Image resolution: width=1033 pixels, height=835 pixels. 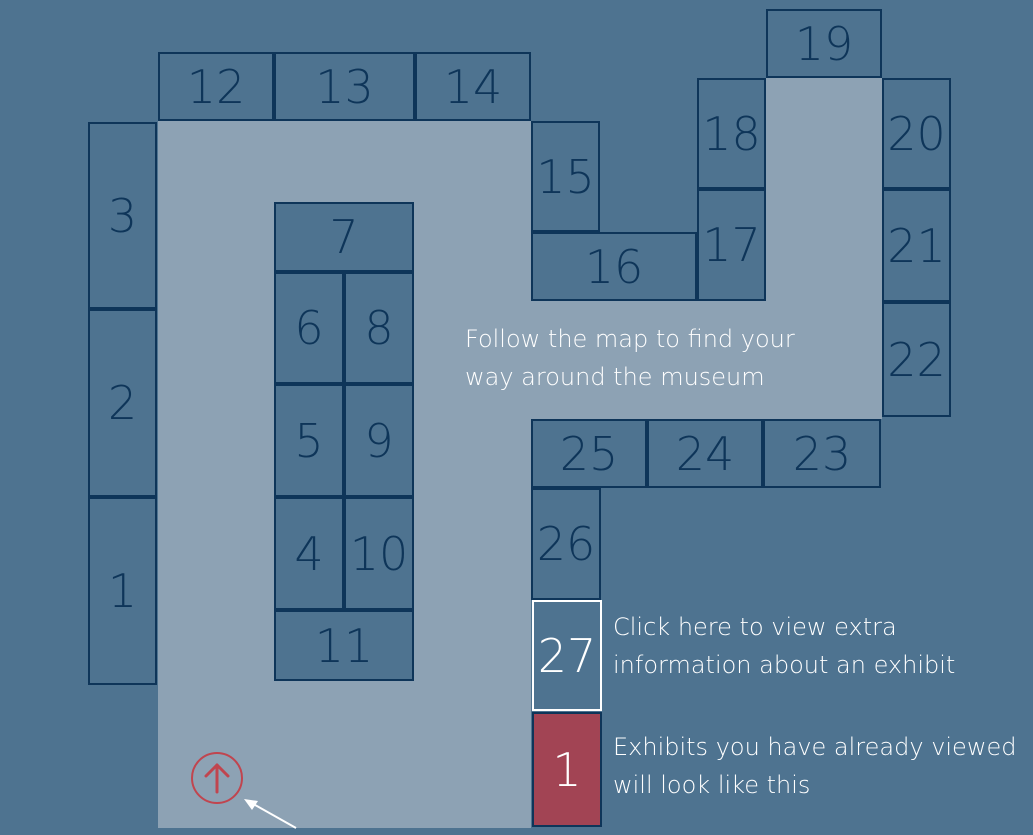 What do you see at coordinates (270, 814) in the screenshot?
I see `arrow-icon` at bounding box center [270, 814].